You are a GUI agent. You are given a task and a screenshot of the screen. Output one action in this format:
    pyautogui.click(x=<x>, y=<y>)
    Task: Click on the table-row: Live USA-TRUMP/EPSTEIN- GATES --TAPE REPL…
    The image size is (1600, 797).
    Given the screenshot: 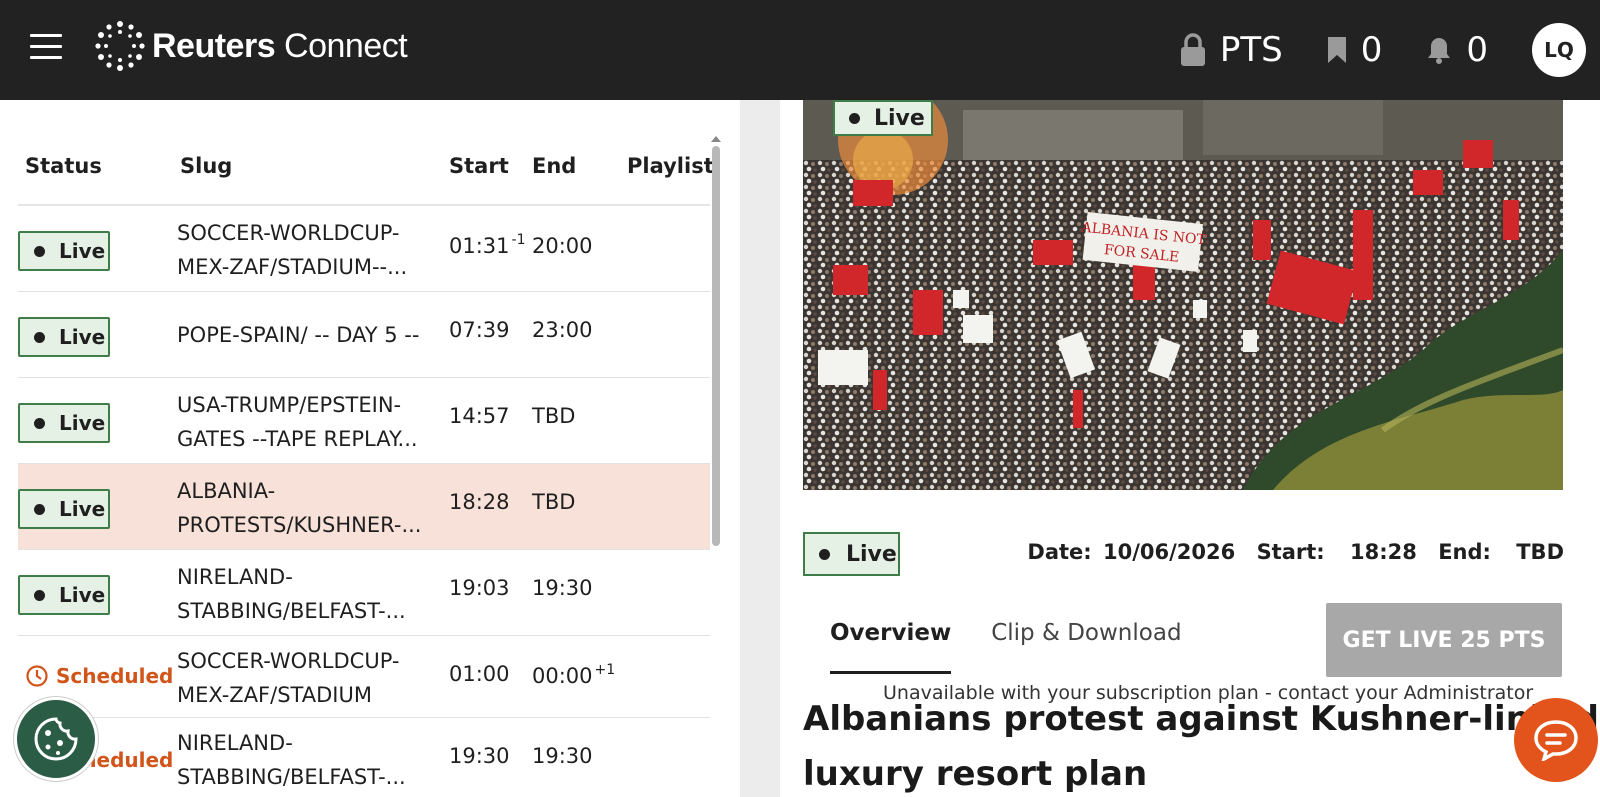 What is the action you would take?
    pyautogui.click(x=364, y=421)
    